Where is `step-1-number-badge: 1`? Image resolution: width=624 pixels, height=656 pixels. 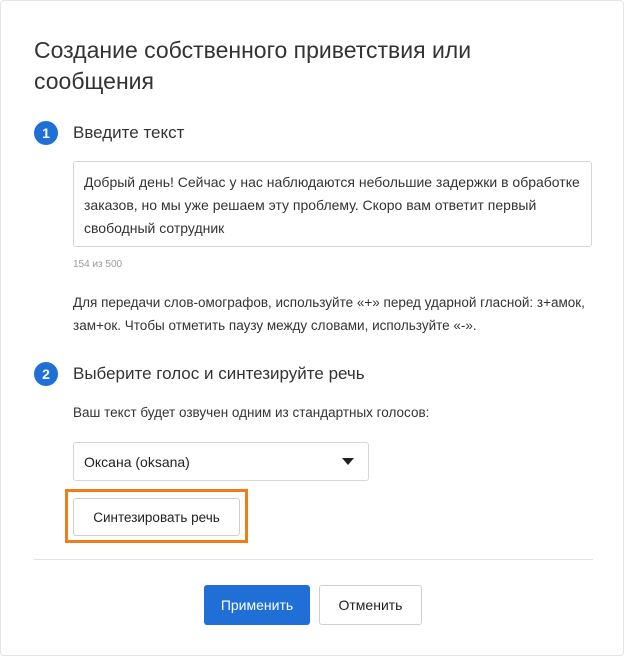 step-1-number-badge: 1 is located at coordinates (46, 133).